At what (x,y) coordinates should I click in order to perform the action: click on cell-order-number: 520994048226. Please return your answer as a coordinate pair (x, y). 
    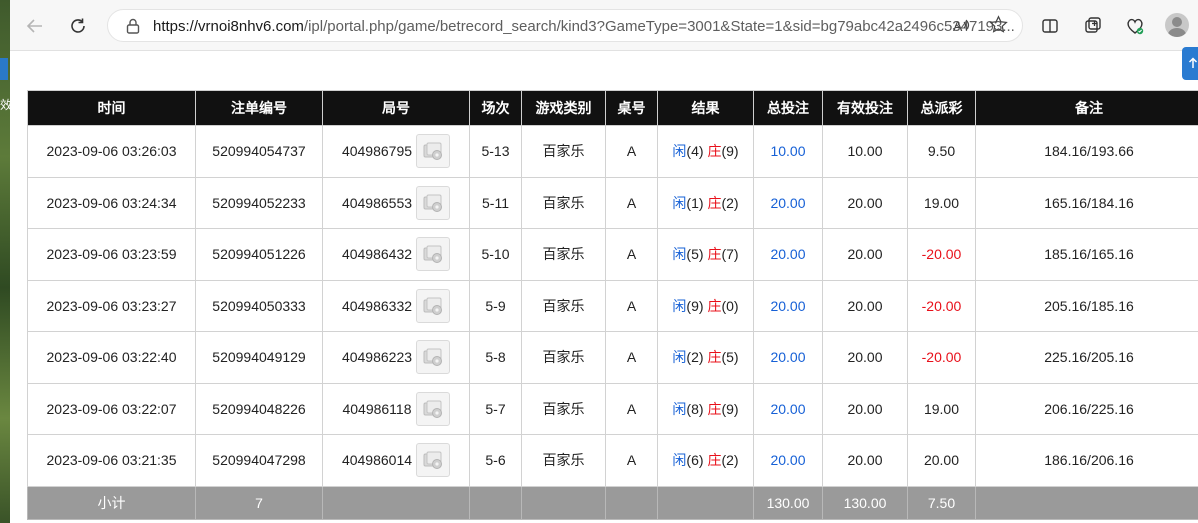
    Looking at the image, I should click on (259, 408).